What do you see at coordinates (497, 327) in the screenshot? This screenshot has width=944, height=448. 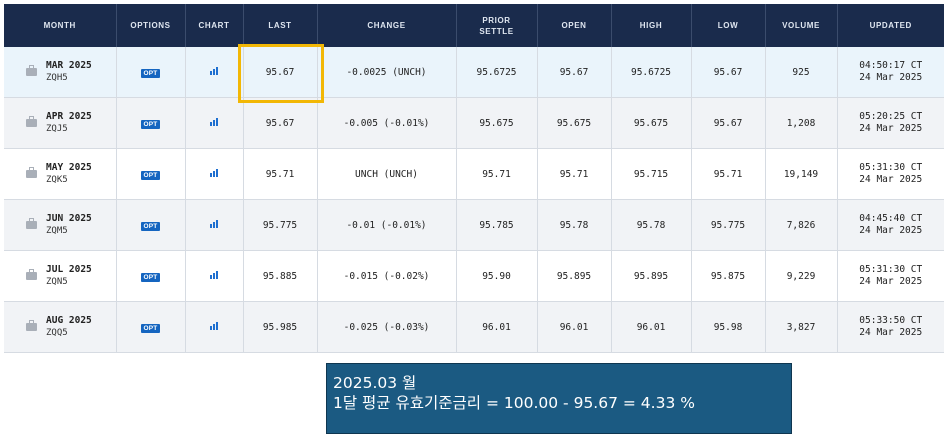 I see `prior-settle-cell: 96.01` at bounding box center [497, 327].